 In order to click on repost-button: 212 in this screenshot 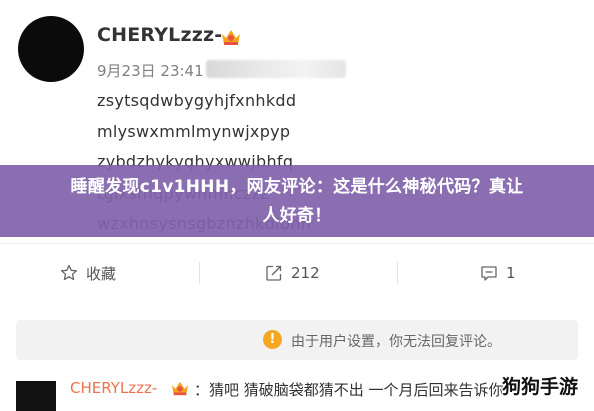, I will do `click(292, 273)`.